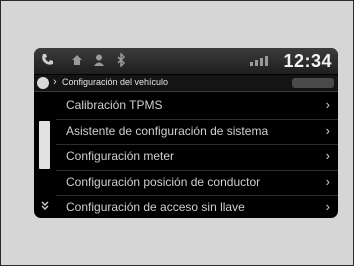  I want to click on list-item-tpms-calibration: Calibración TPMS ›, so click(197, 107).